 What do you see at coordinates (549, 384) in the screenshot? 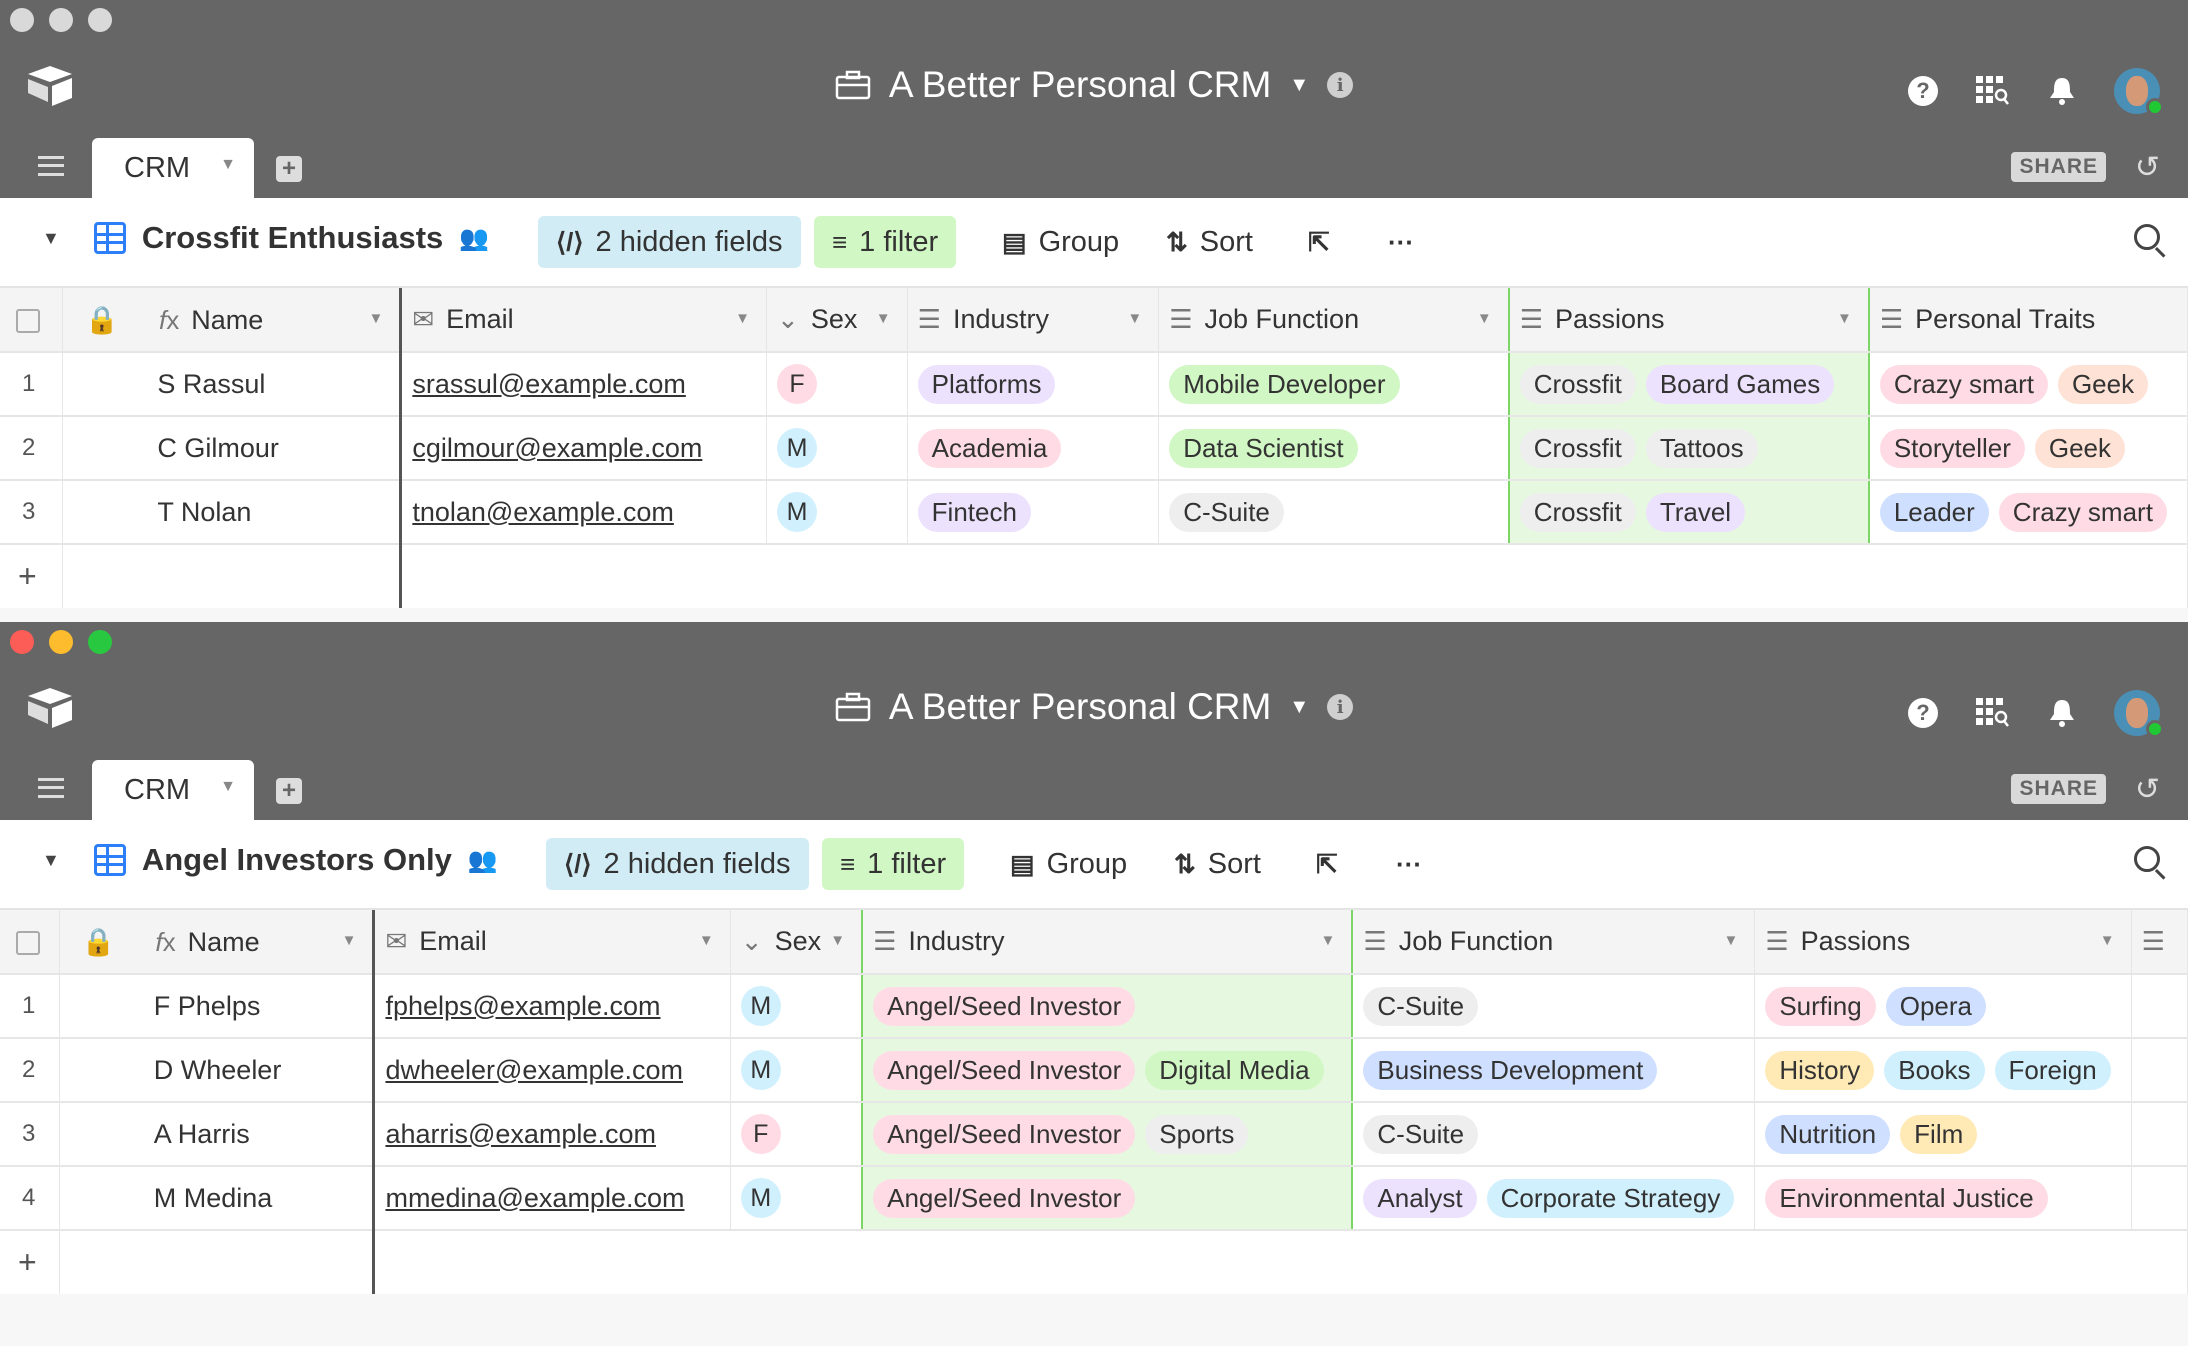
I see `email-link: srassul@example.com` at bounding box center [549, 384].